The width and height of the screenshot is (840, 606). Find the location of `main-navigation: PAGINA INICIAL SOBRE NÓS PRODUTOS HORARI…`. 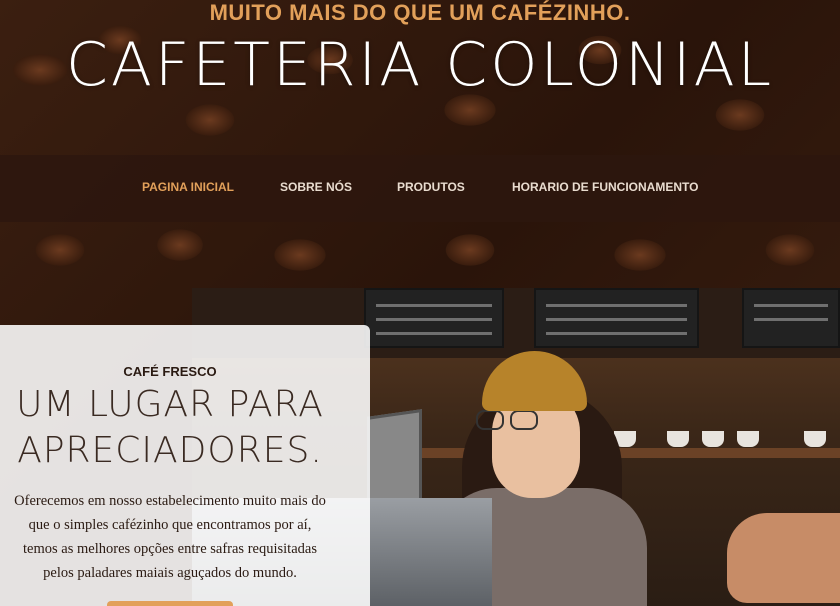

main-navigation: PAGINA INICIAL SOBRE NÓS PRODUTOS HORARI… is located at coordinates (420, 188).